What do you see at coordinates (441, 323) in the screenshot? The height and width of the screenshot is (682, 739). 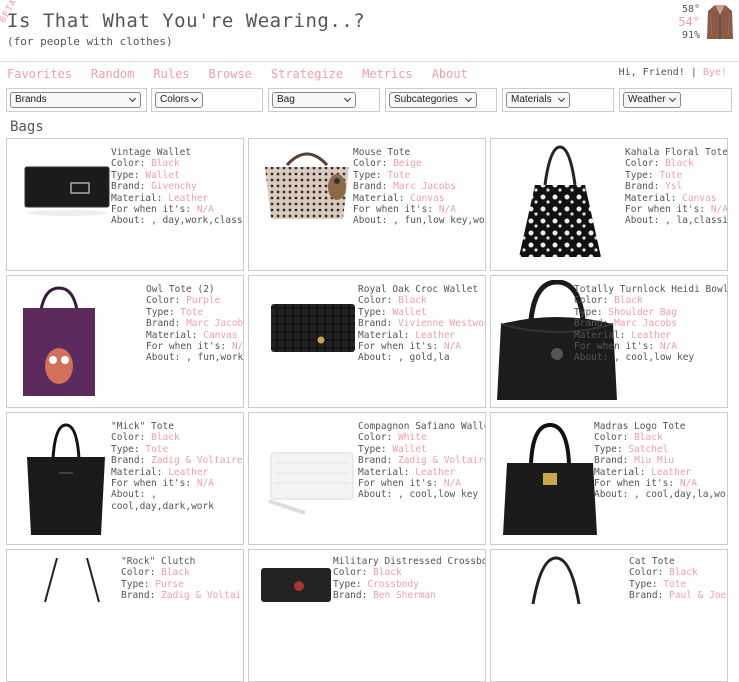 I see `item-brand: Vivienne Westwood` at bounding box center [441, 323].